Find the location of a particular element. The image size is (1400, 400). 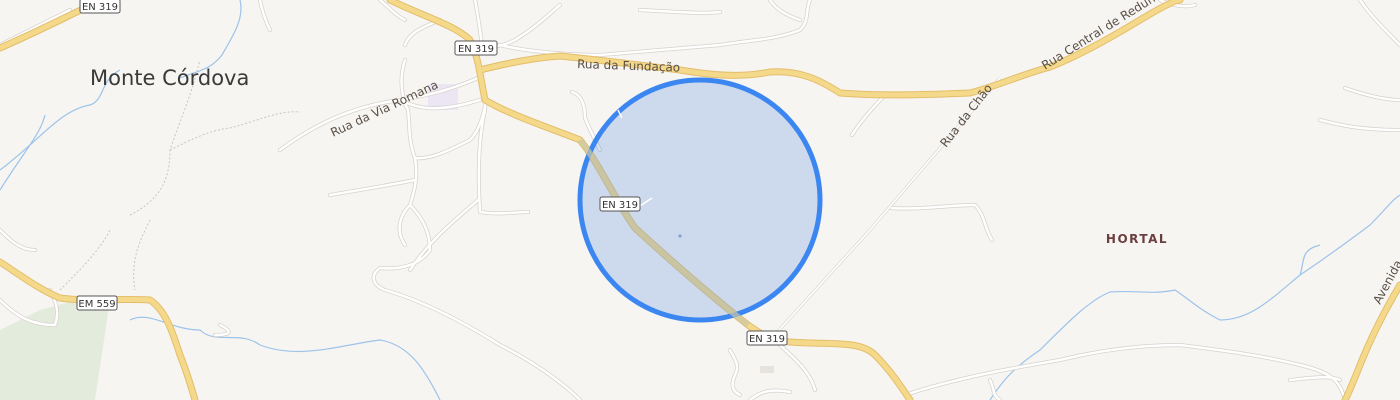

road-shield-en319-mid: EN 319 is located at coordinates (620, 204).